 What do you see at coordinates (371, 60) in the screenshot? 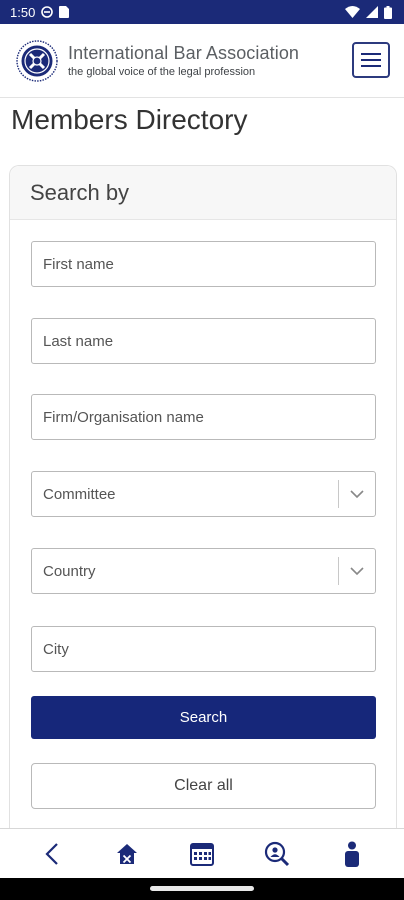
I see `menu-button` at bounding box center [371, 60].